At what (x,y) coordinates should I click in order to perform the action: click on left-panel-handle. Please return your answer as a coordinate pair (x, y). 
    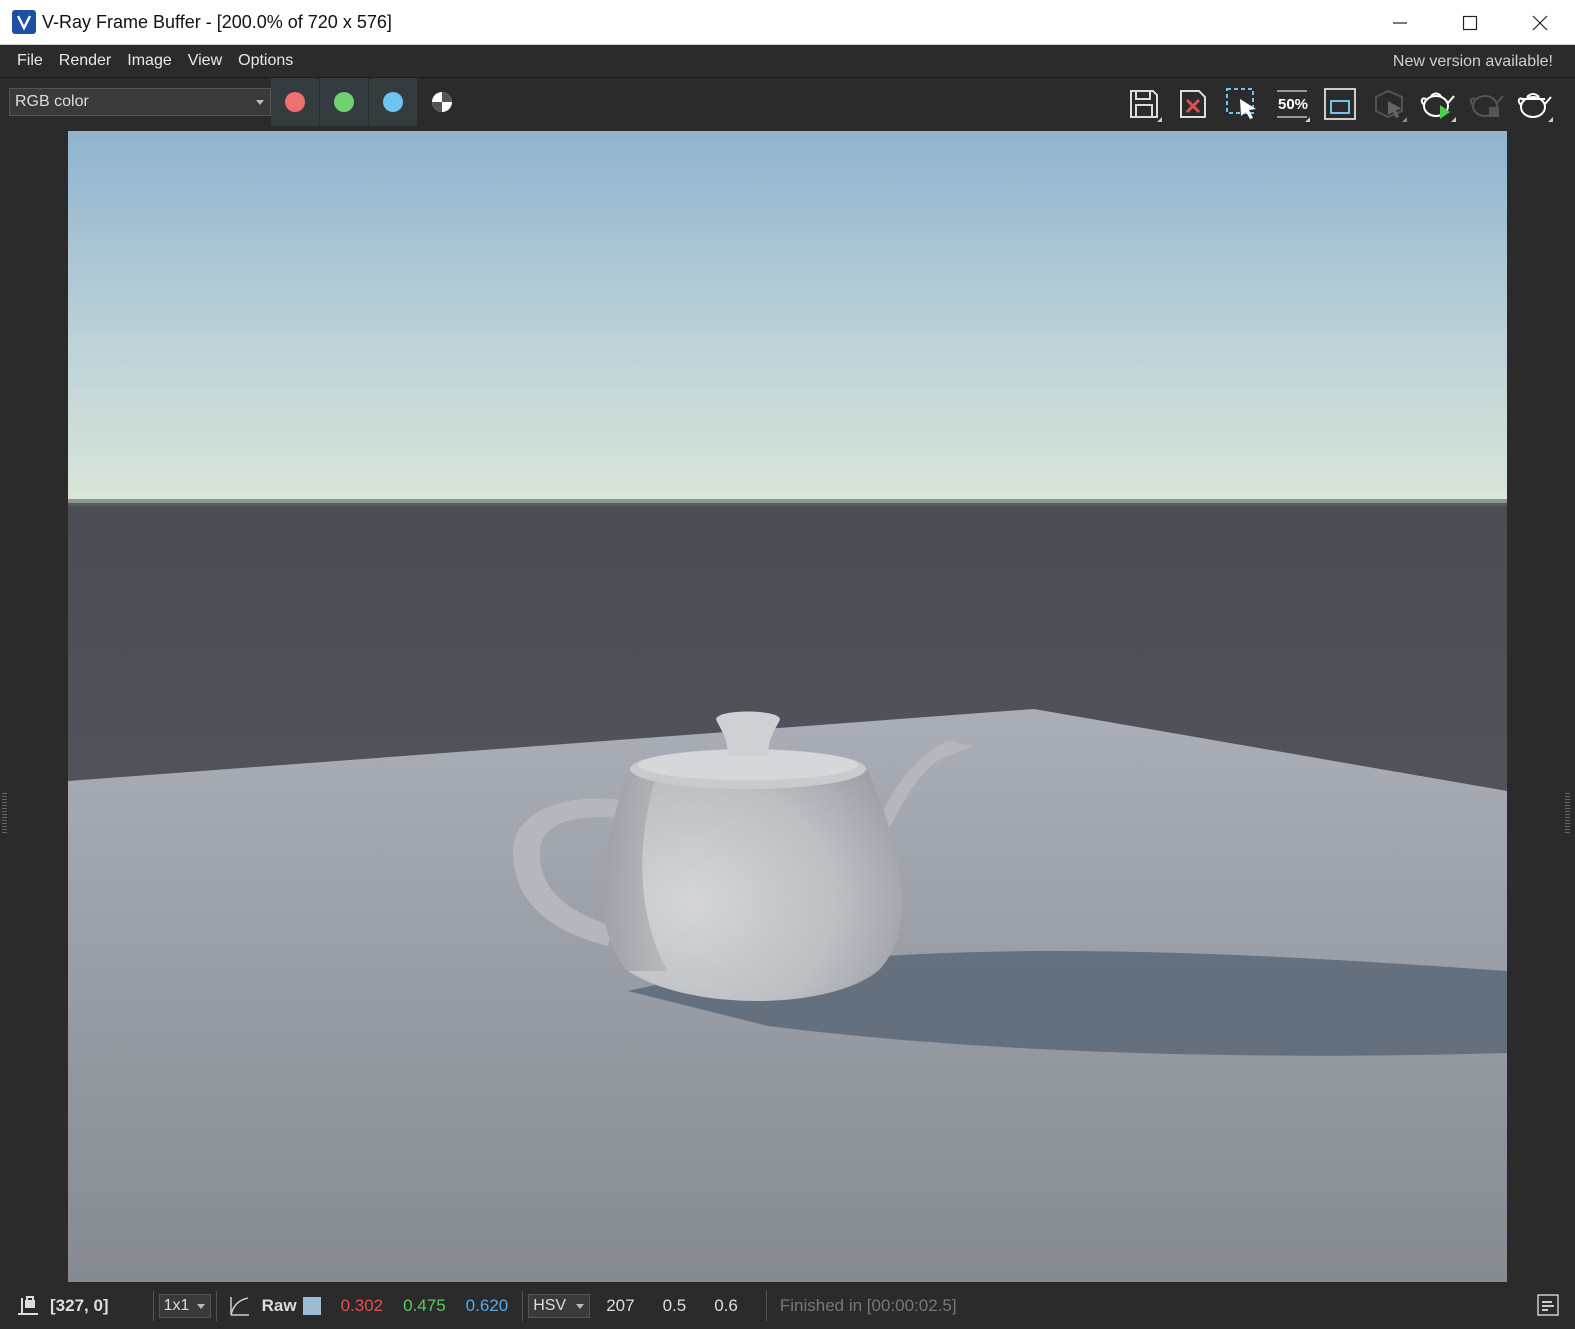
    Looking at the image, I should click on (4, 813).